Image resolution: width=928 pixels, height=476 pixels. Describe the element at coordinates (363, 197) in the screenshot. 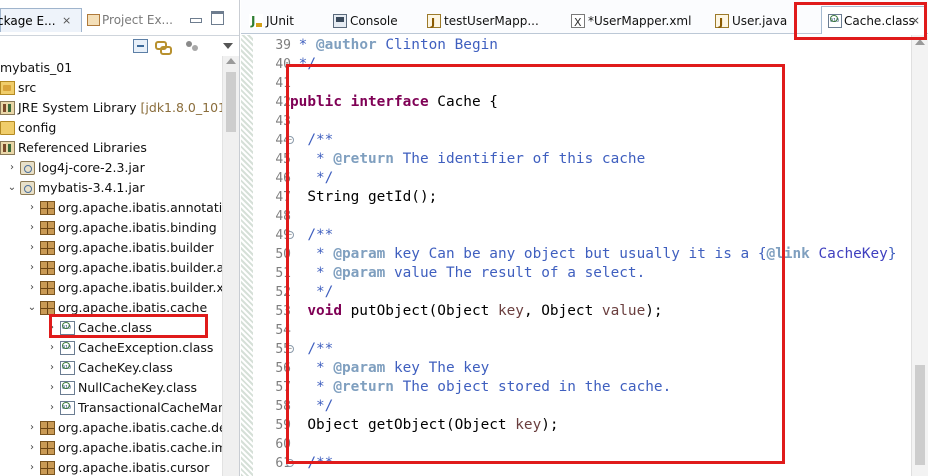

I see `code-line: String getId();` at that location.